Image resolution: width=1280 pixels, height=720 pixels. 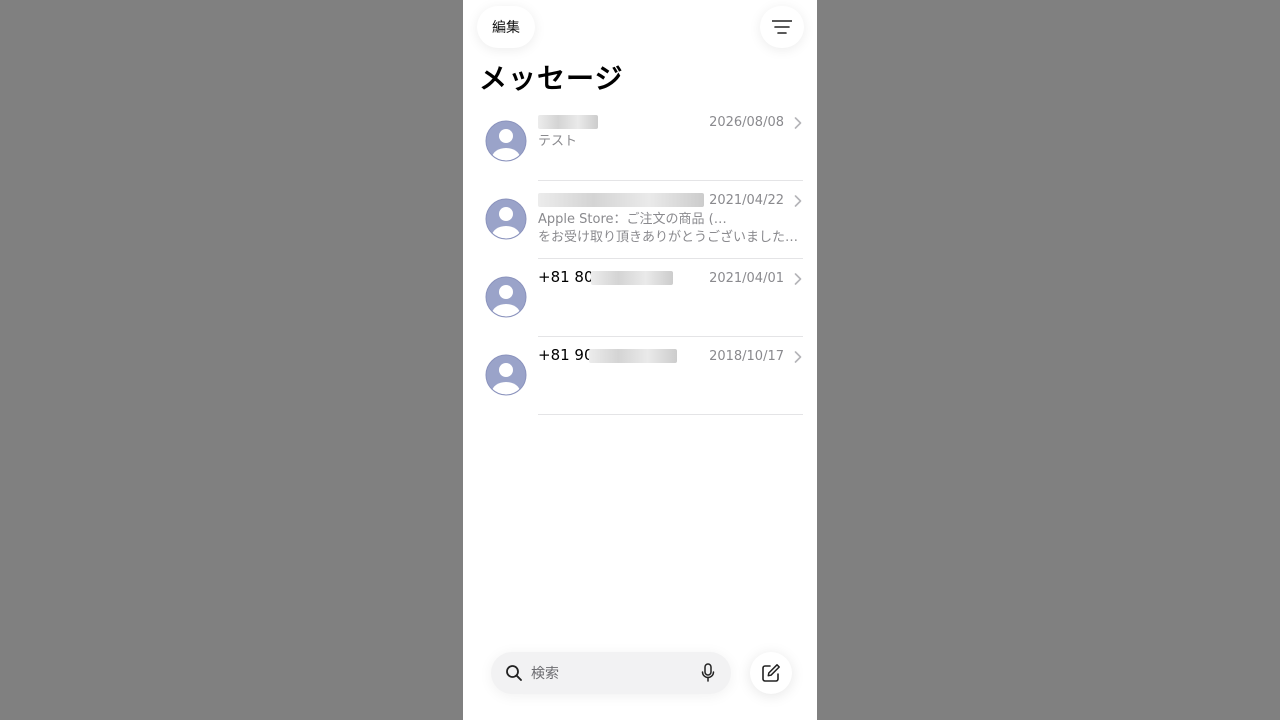 I want to click on preview-line: Apple Store：ご注文の商品 (), so click(x=669, y=220).